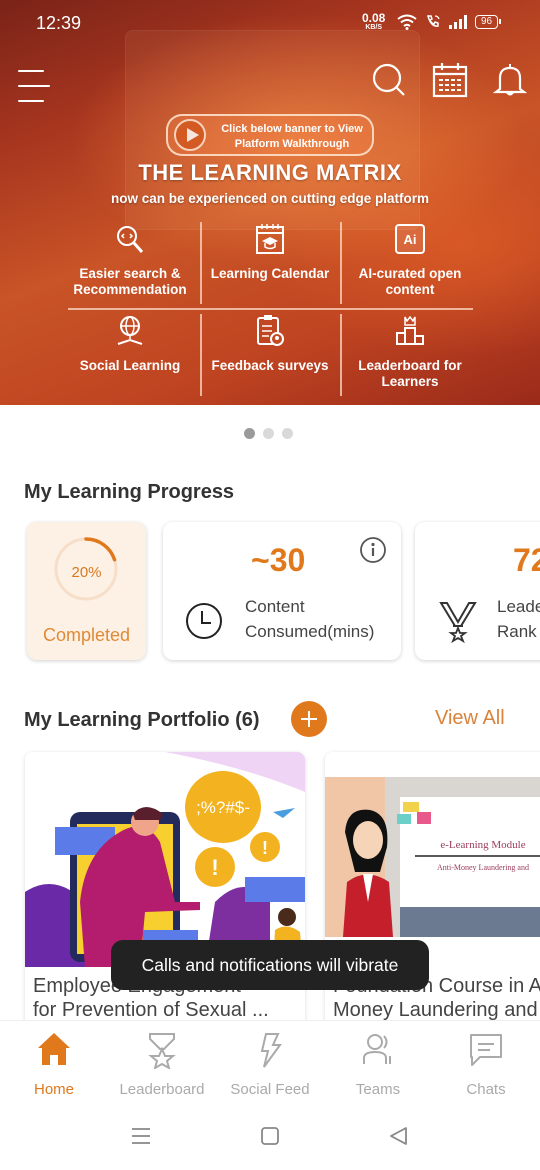  What do you see at coordinates (223, 807) in the screenshot?
I see `speech-bubble-text: ;%?#$-` at bounding box center [223, 807].